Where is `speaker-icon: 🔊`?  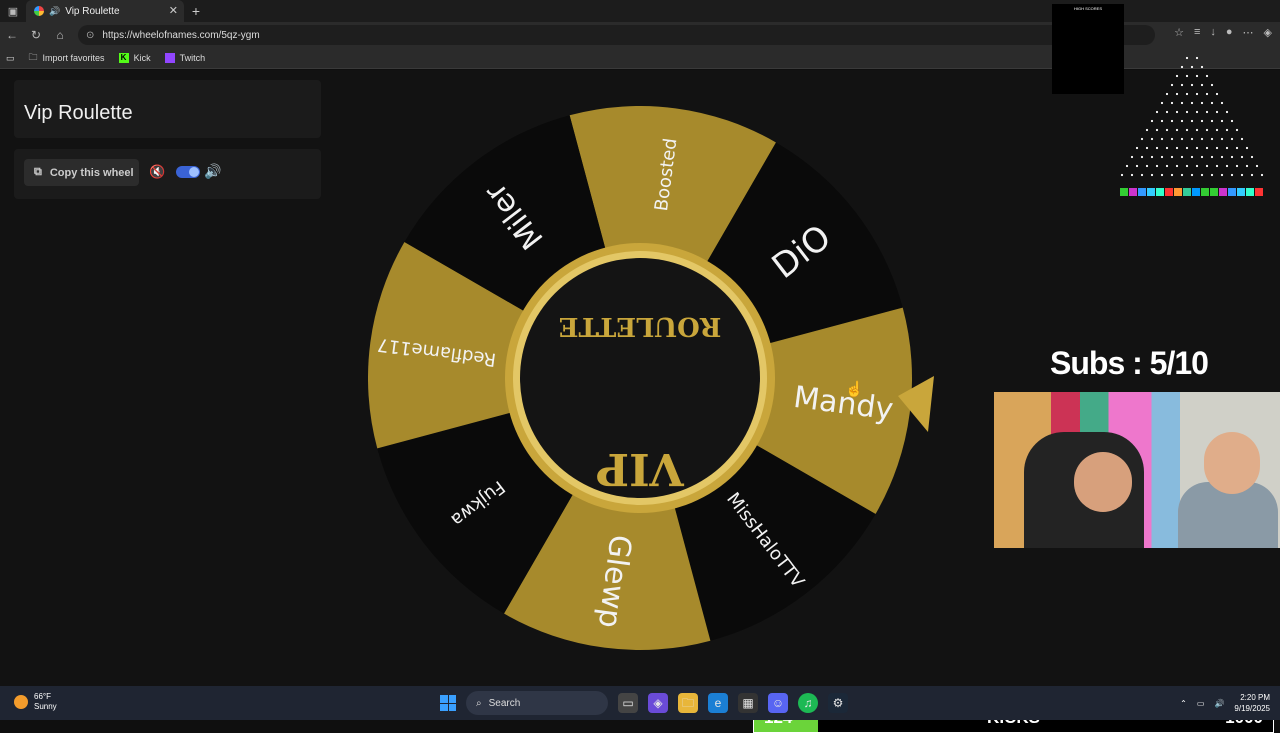
speaker-icon: 🔊 is located at coordinates (54, 11).